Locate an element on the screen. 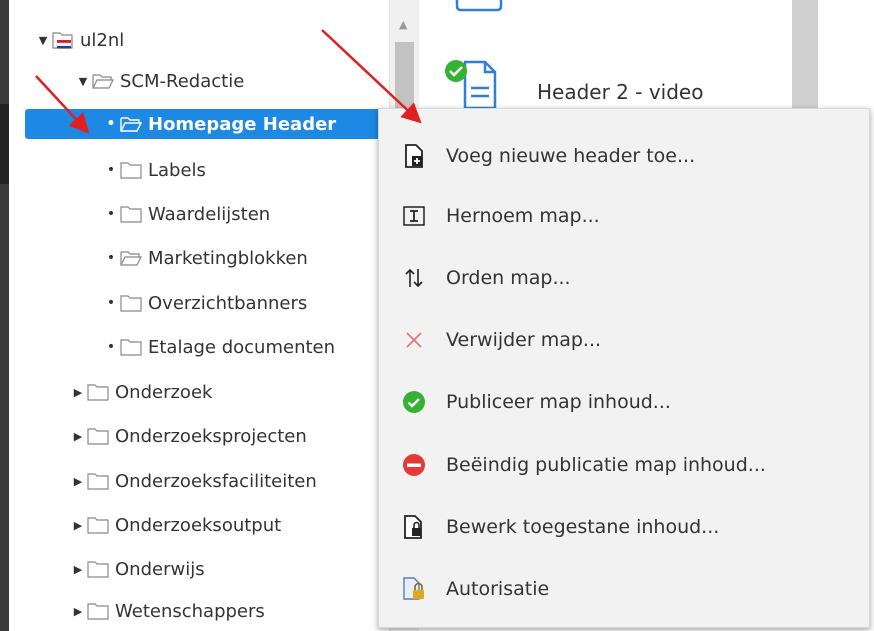  tree-item-overzichtbanners: • Overzichtbanners is located at coordinates (205, 303).